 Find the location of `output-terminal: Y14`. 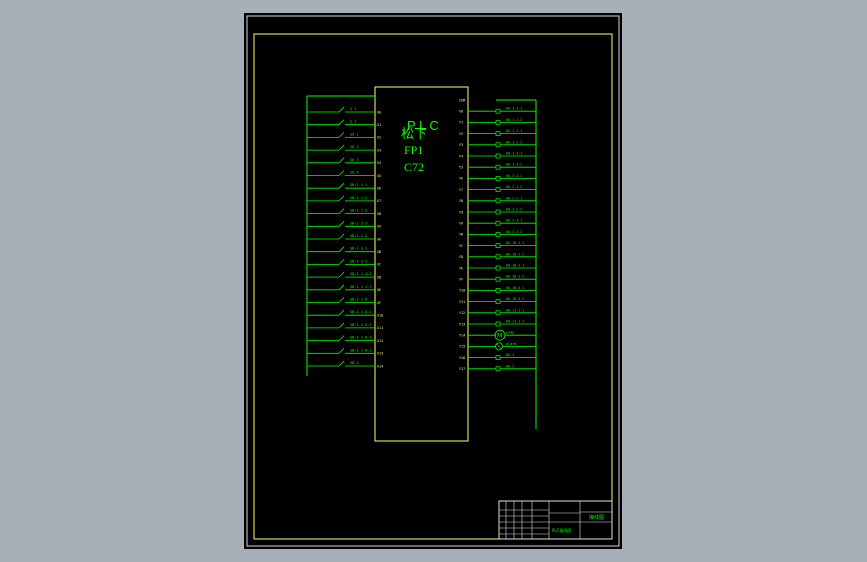

output-terminal: Y14 is located at coordinates (462, 336).